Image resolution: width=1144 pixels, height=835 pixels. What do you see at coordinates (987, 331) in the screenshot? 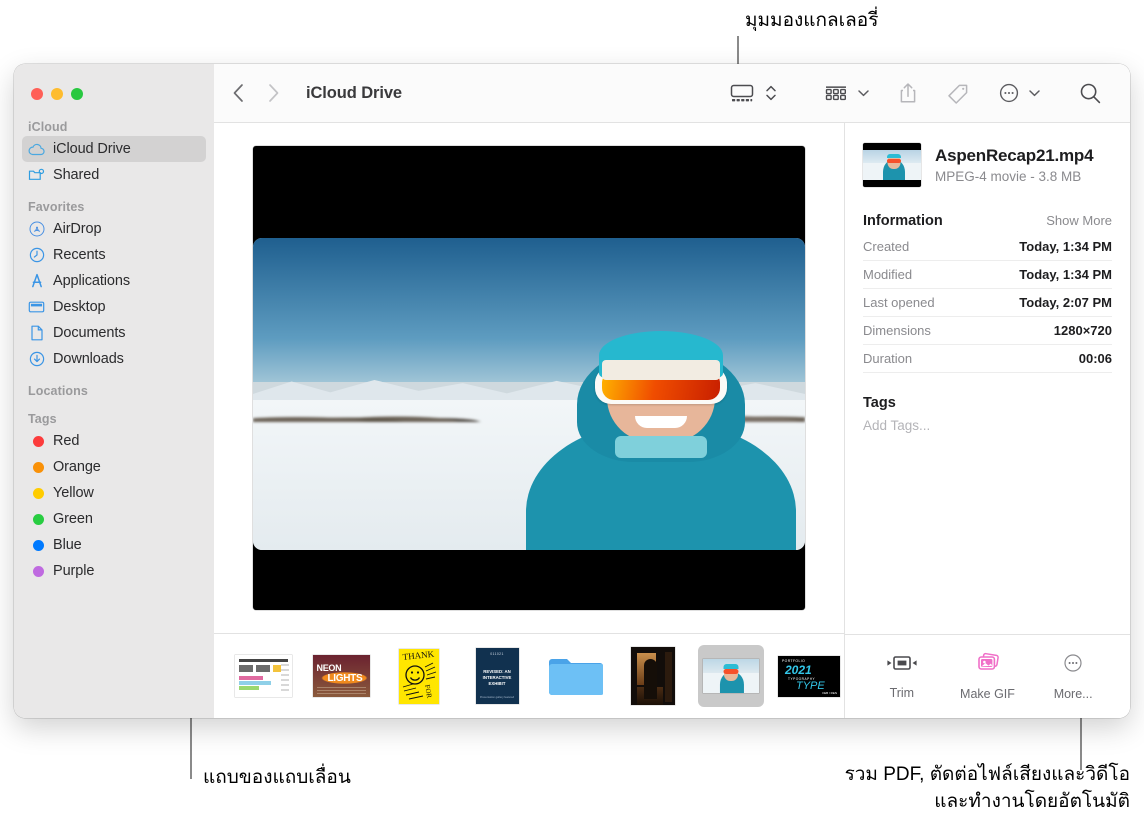
I see `table-row: Dimensions 1280×720` at bounding box center [987, 331].